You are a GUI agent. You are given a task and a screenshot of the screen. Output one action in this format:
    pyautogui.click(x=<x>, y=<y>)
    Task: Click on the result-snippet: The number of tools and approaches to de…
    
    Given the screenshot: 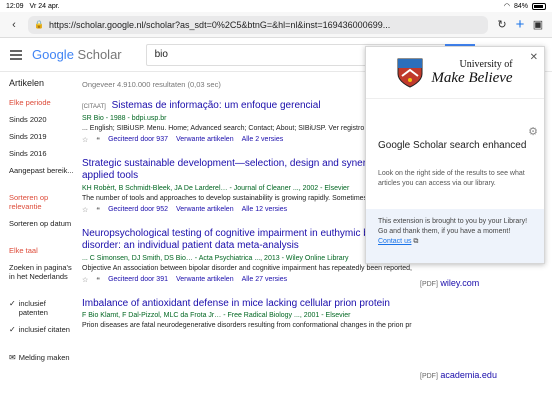 What is the action you would take?
    pyautogui.click(x=247, y=198)
    